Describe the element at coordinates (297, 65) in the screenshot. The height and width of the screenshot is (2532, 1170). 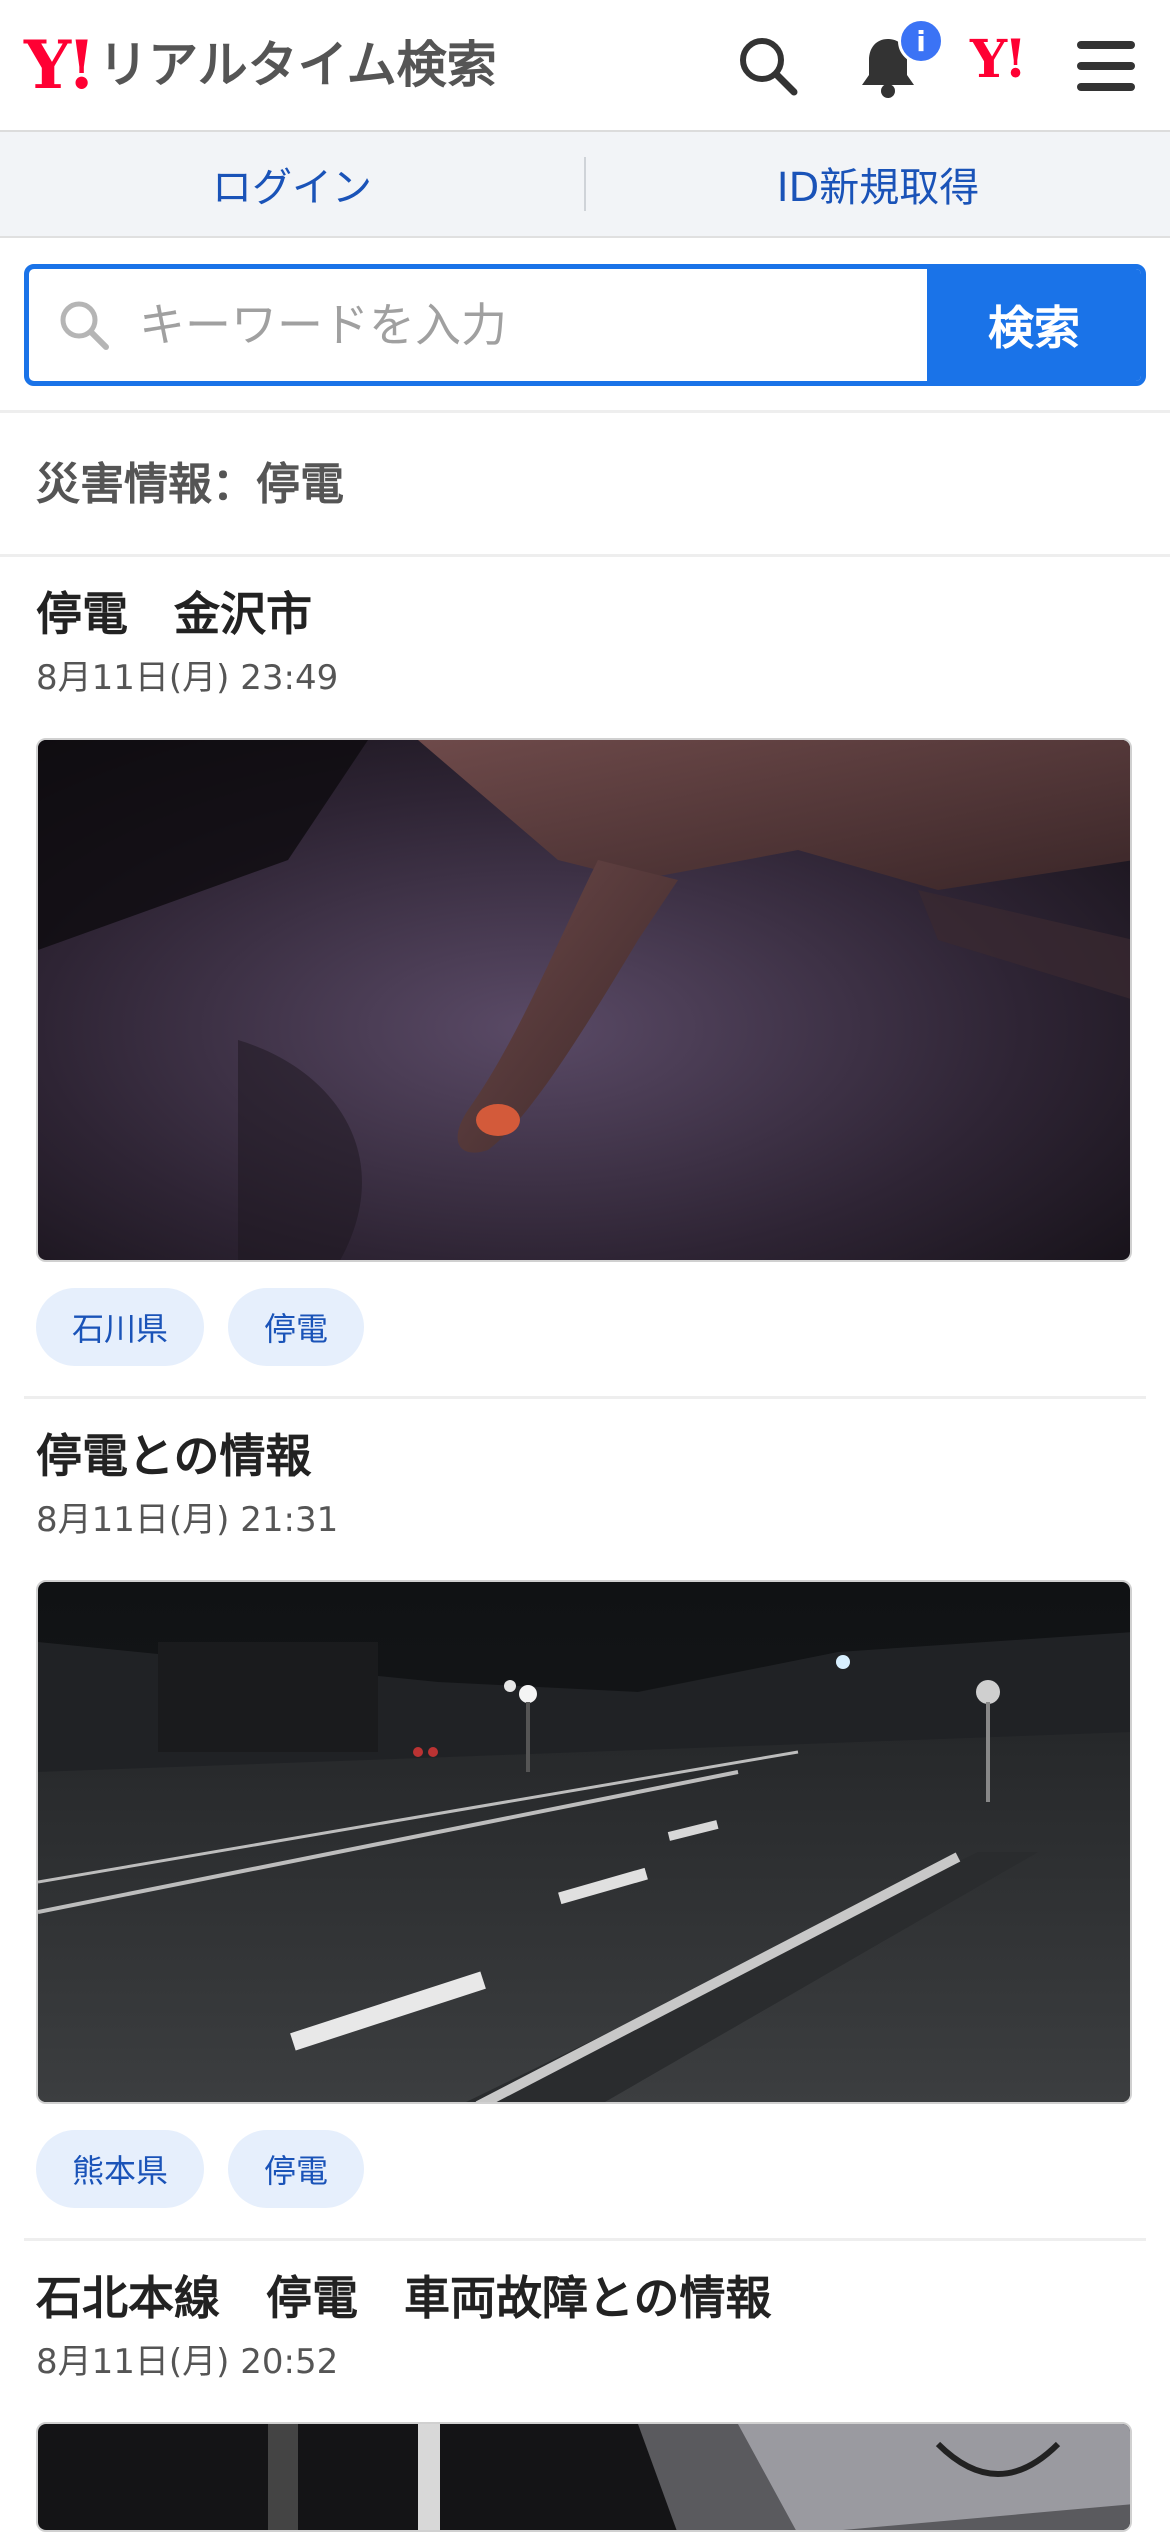
I see `logo-text: リアルタイム検索` at that location.